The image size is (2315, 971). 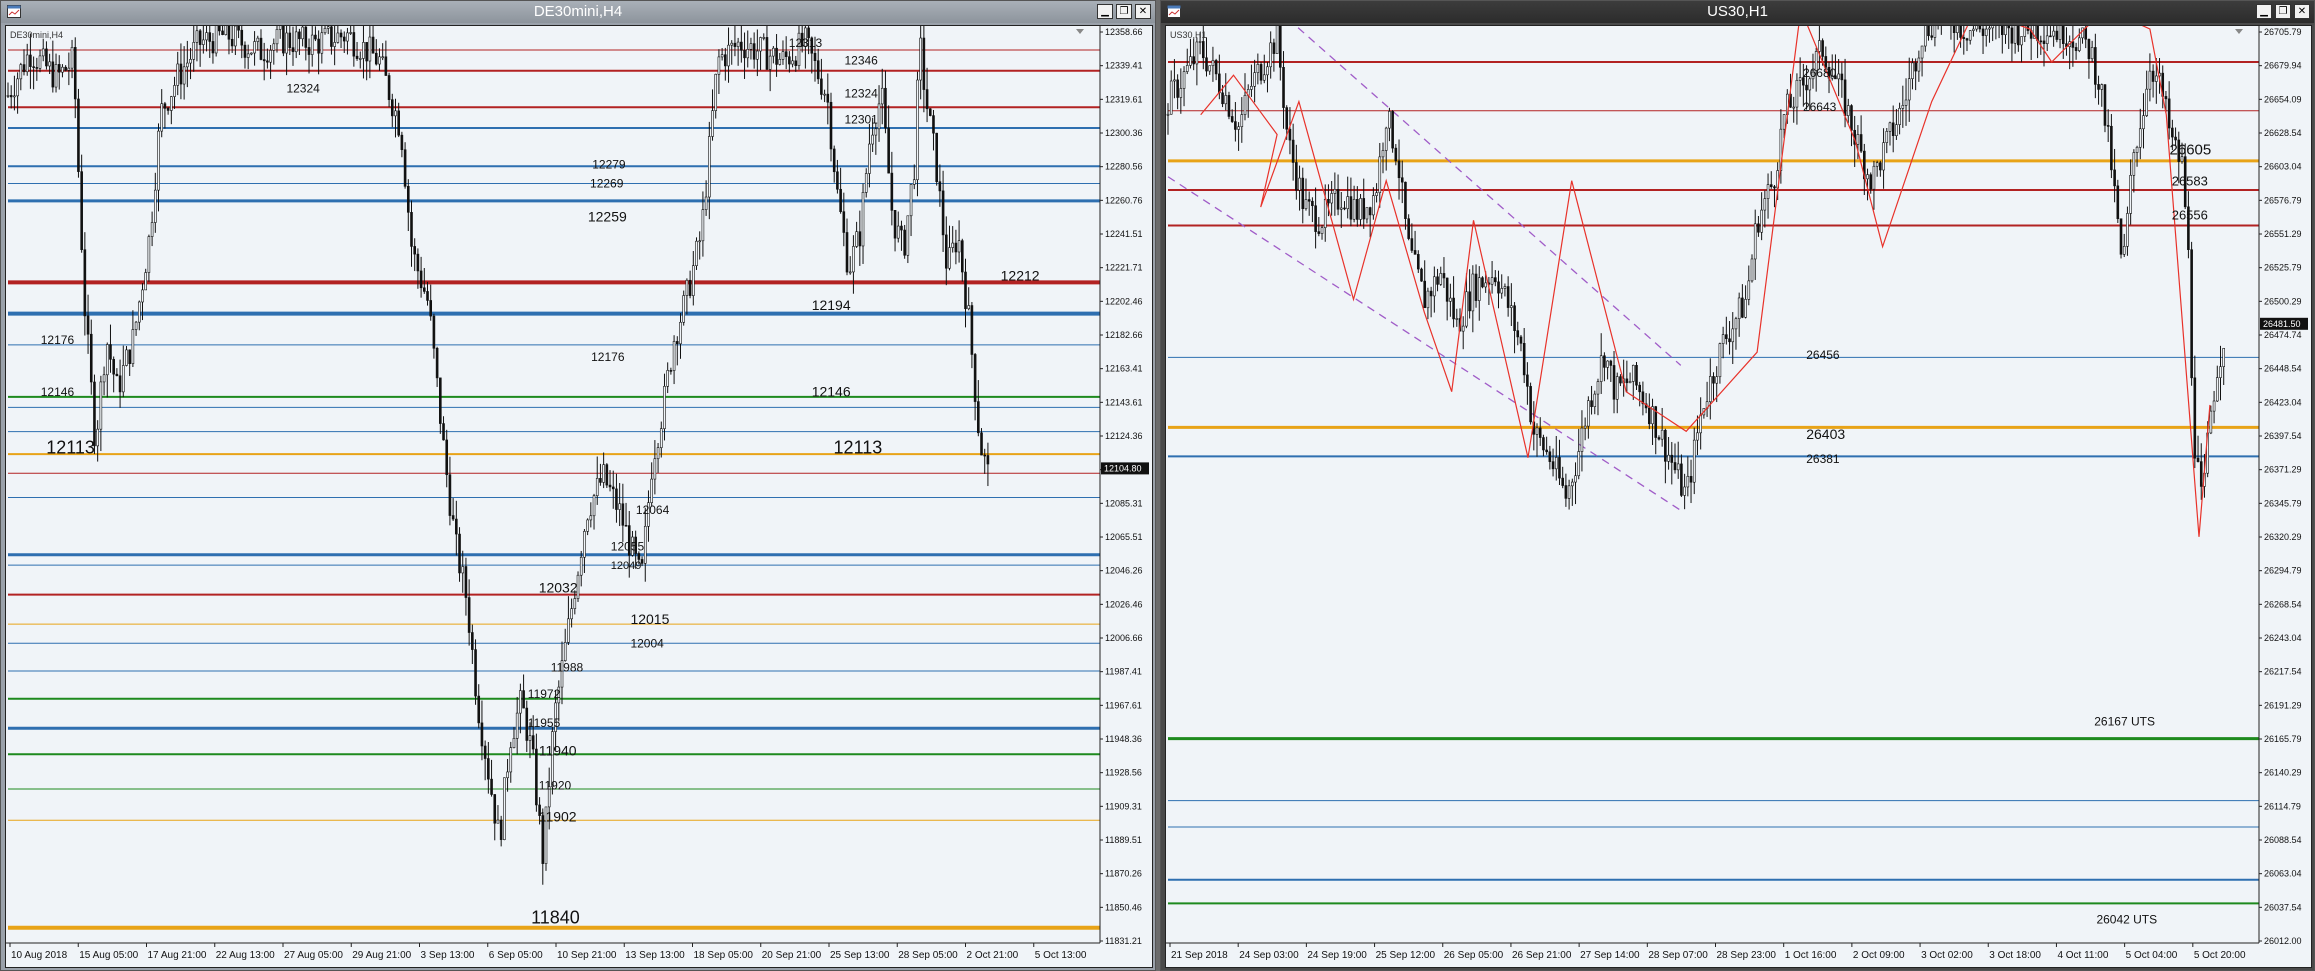 What do you see at coordinates (2283, 301) in the screenshot?
I see `y-tick-label: 26500.29` at bounding box center [2283, 301].